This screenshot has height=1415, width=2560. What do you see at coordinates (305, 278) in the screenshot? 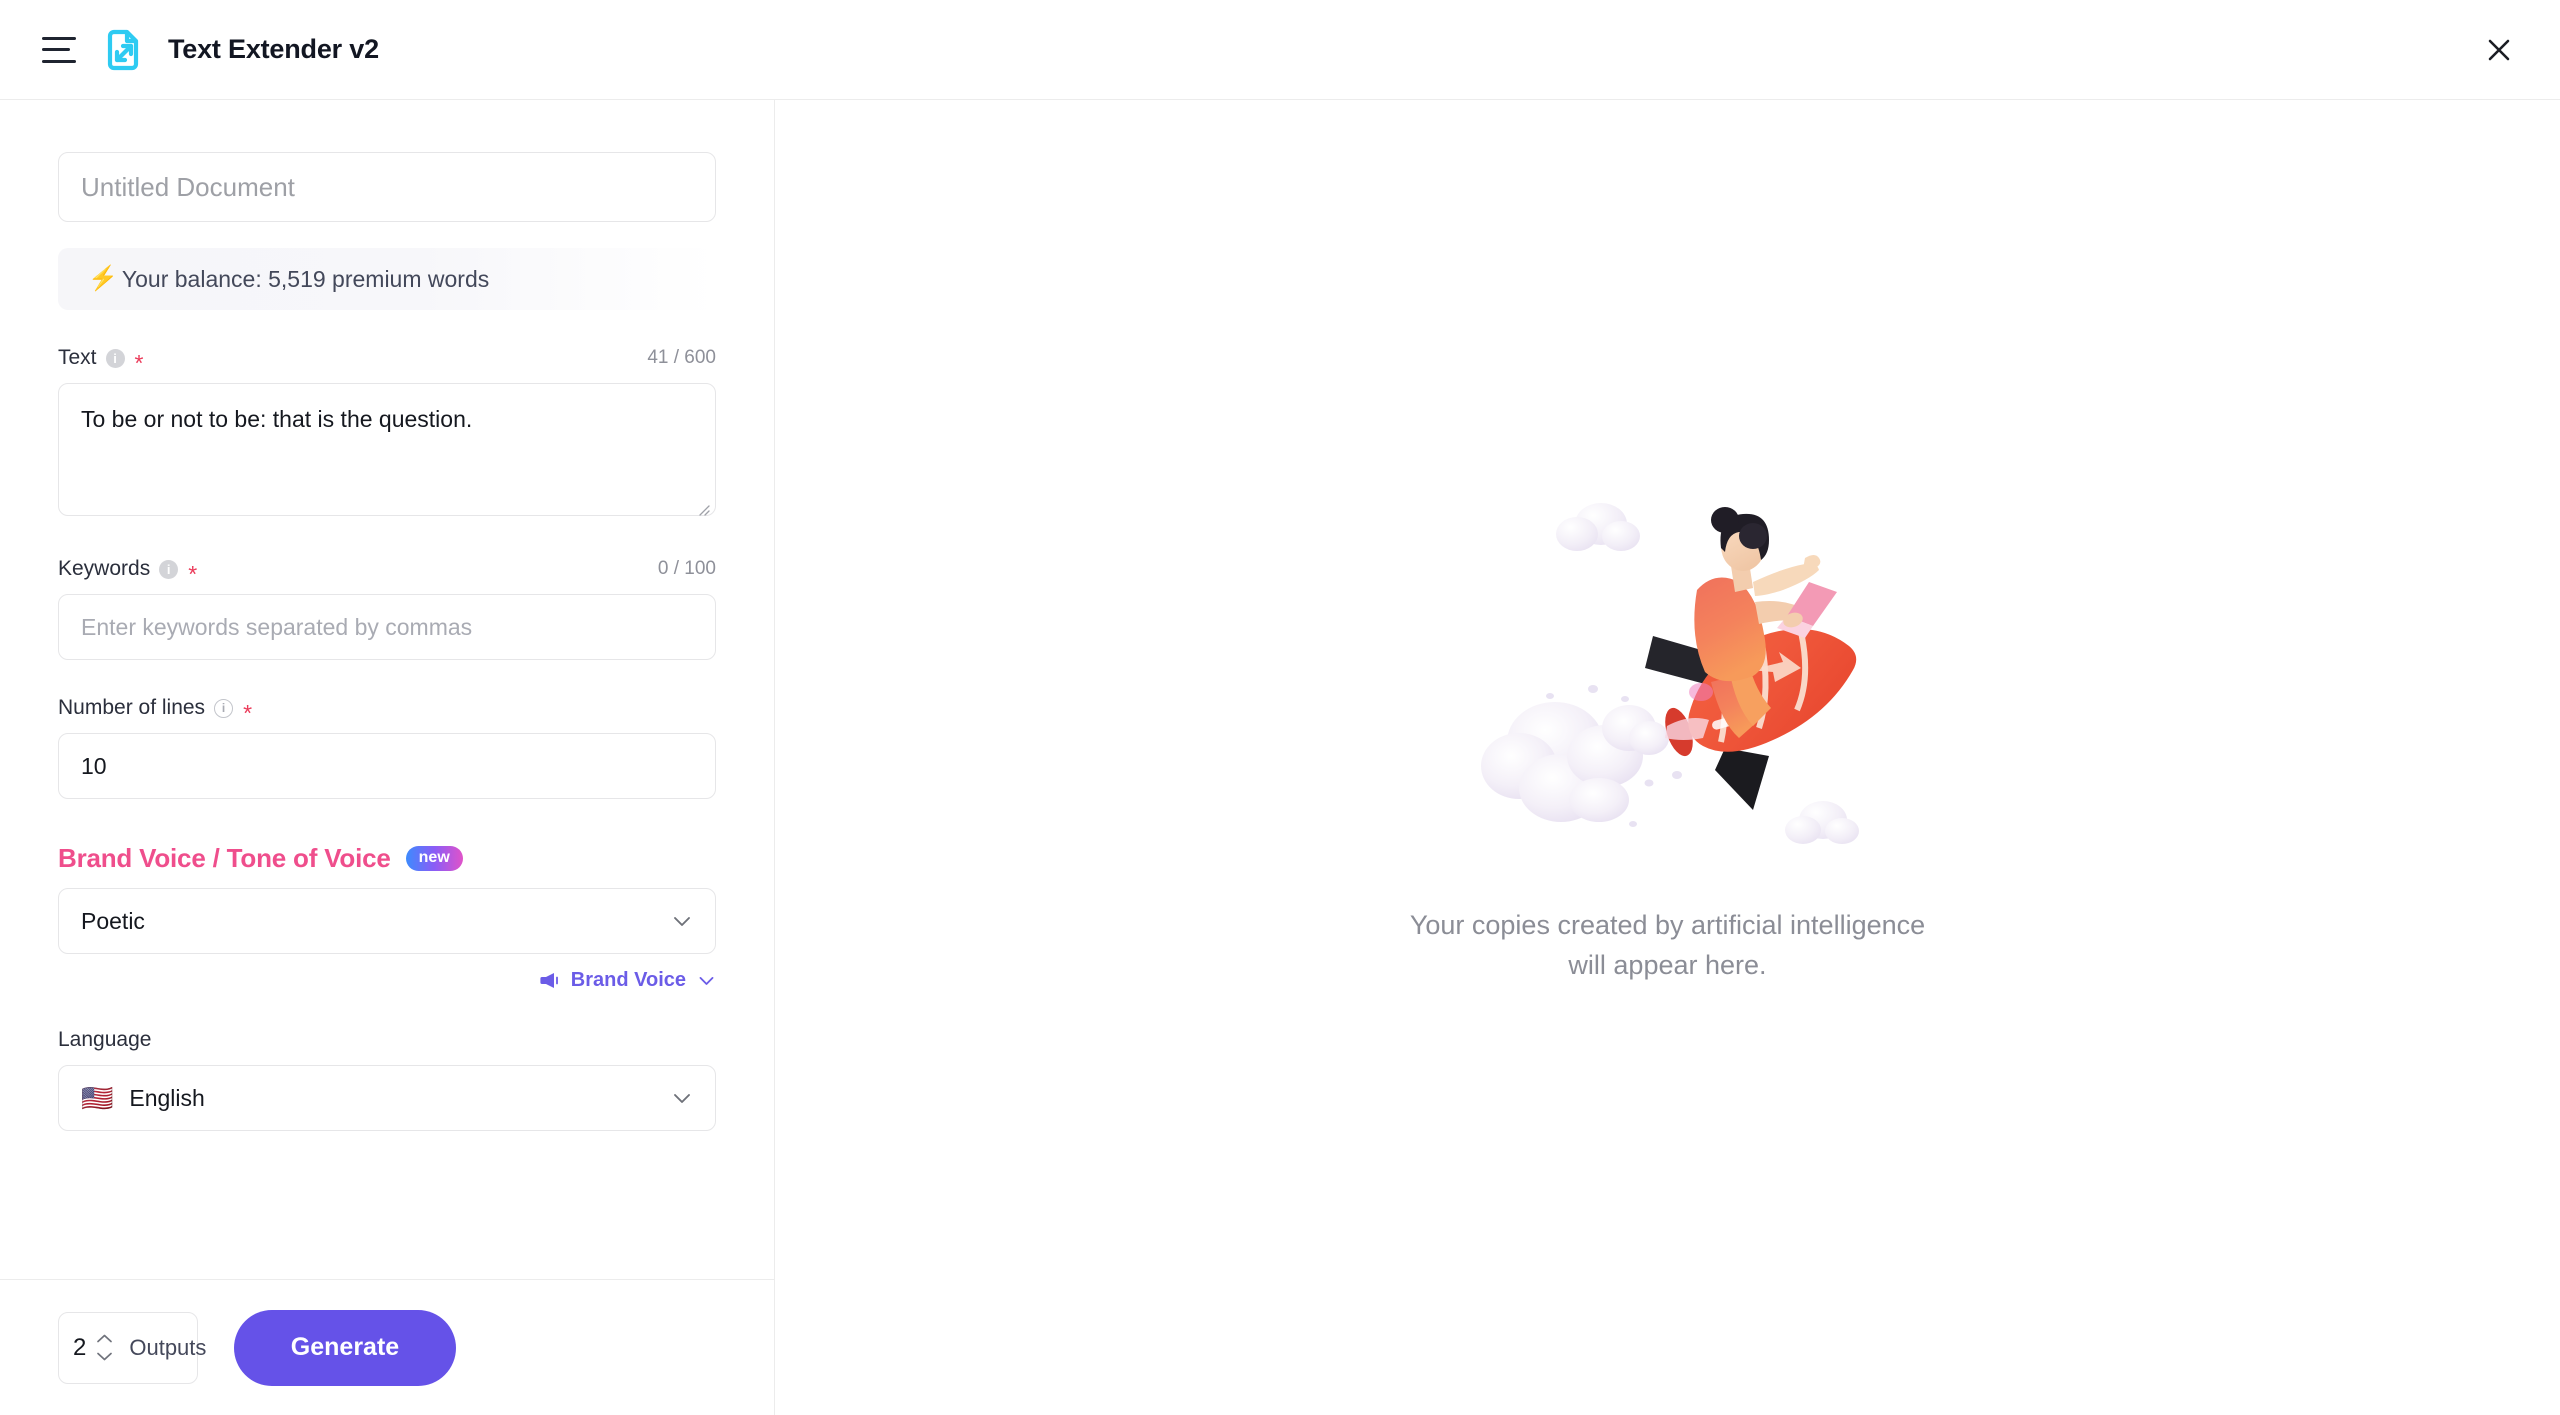
I see `balance-text: Your balance: 5,519 premium words` at bounding box center [305, 278].